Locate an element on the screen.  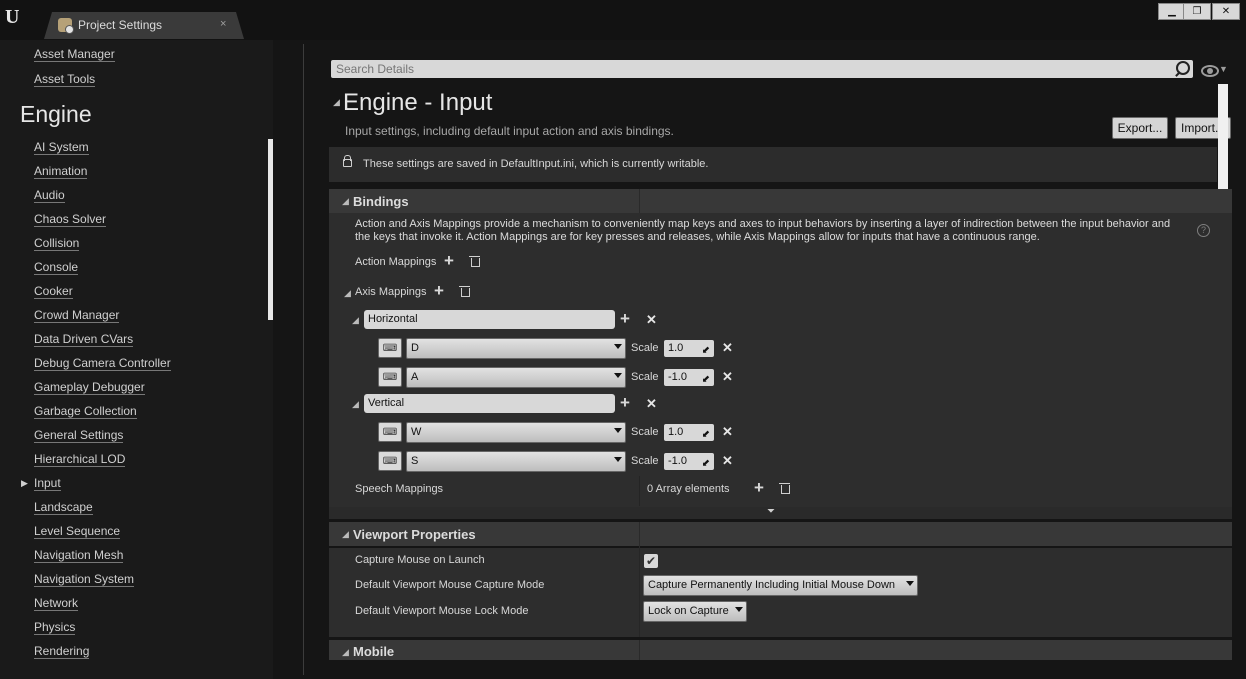
minimize-button: ▁ is located at coordinates (1172, 11).